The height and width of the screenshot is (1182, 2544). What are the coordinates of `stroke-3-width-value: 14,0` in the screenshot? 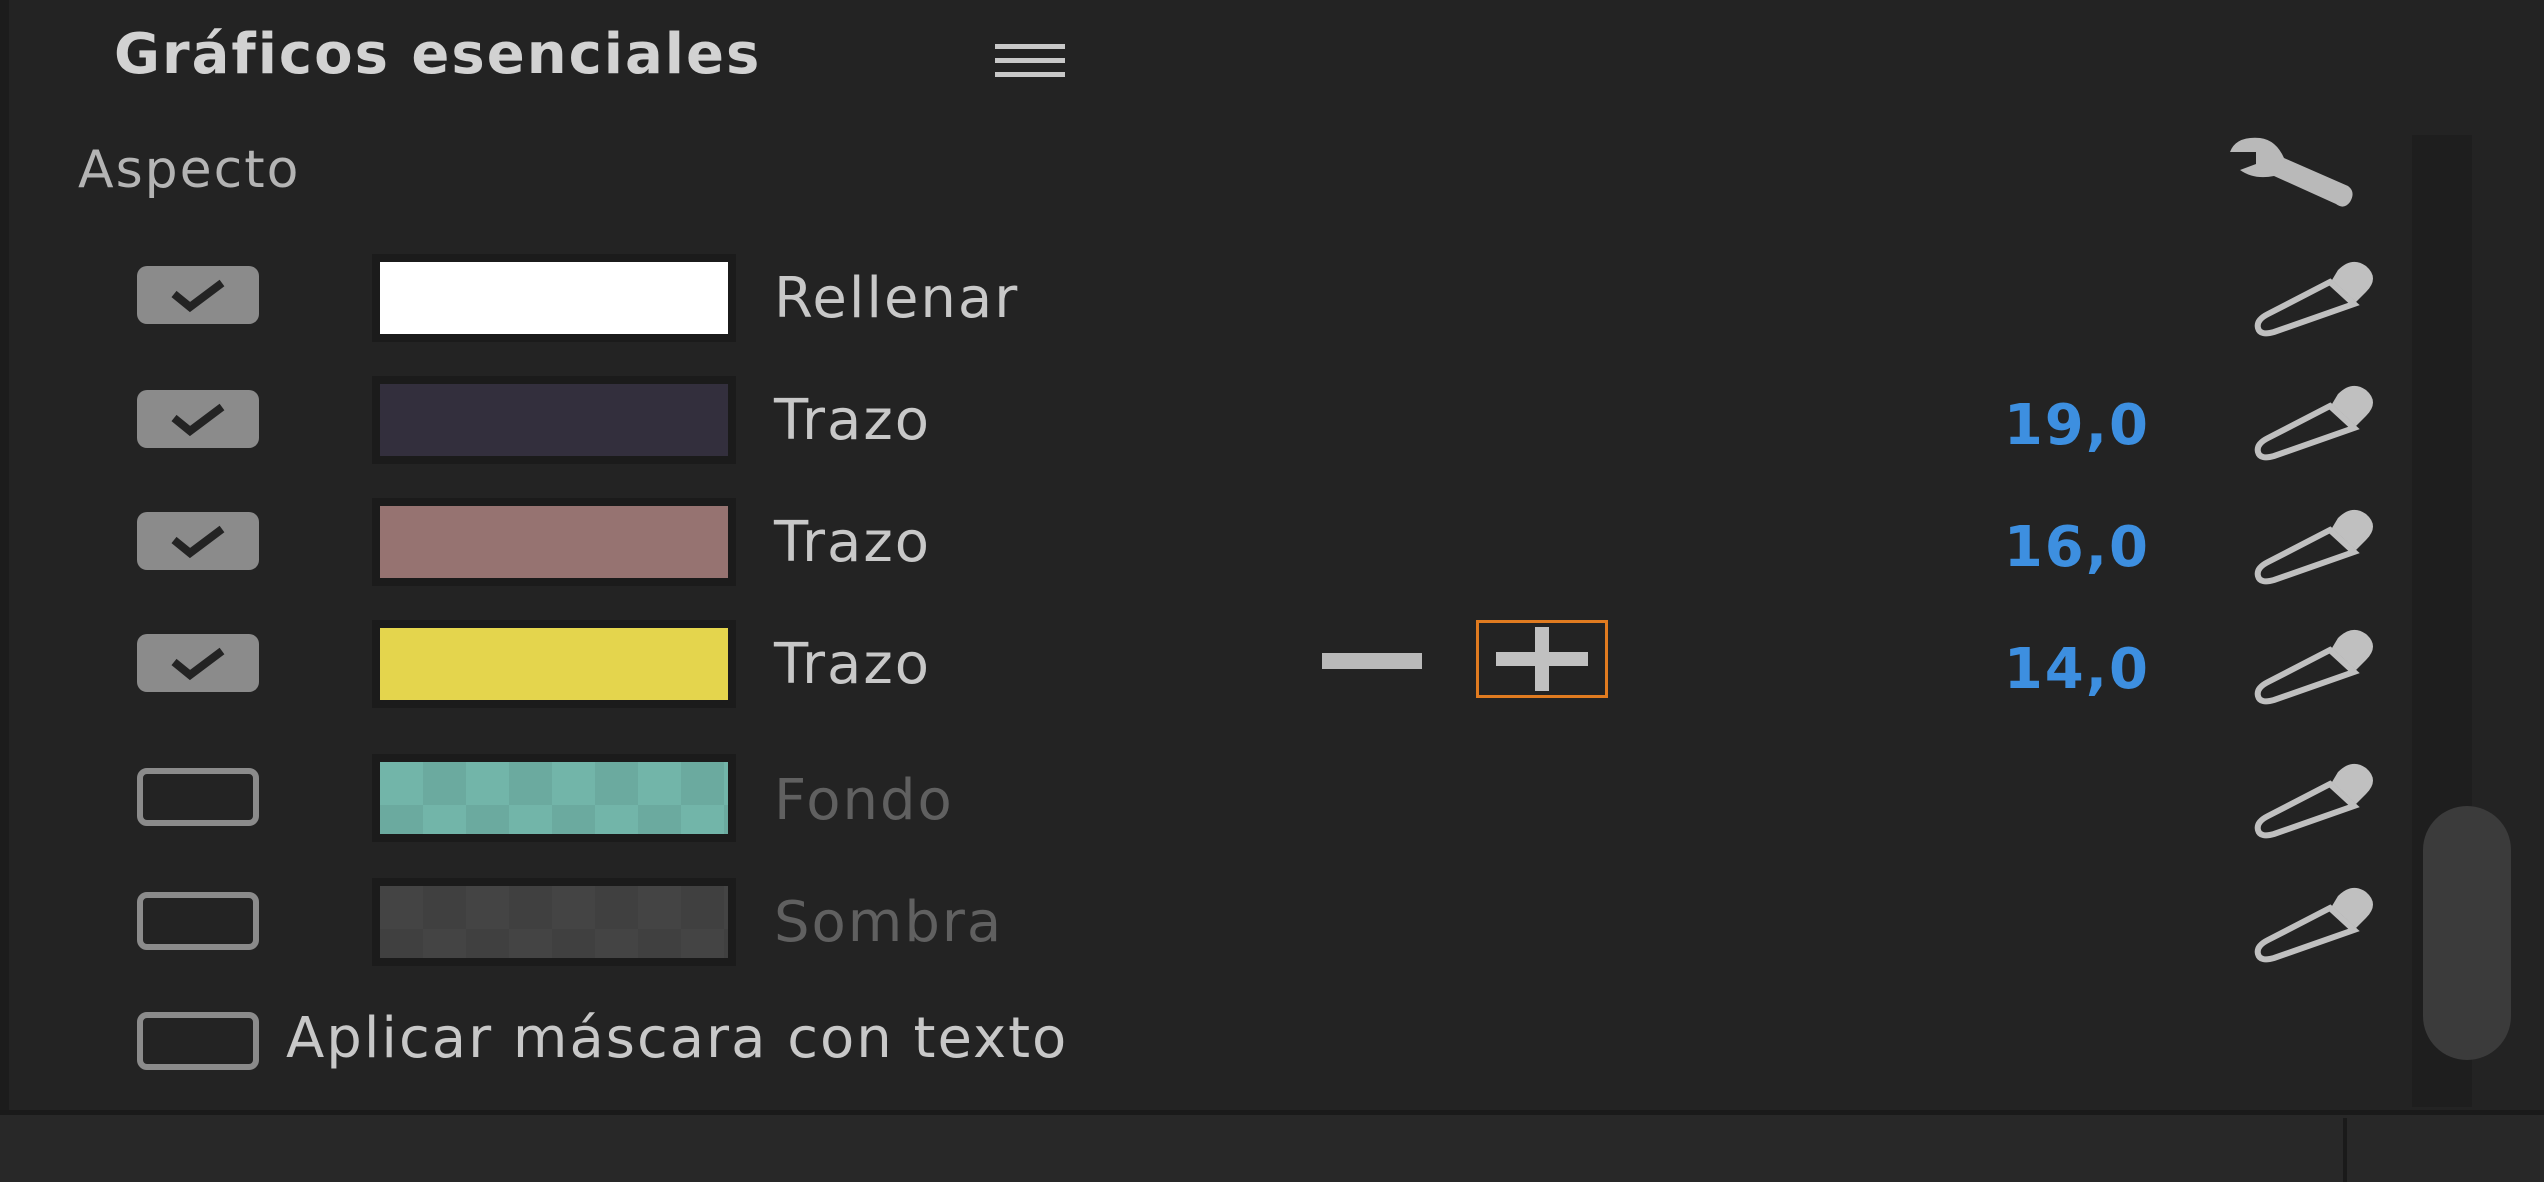 It's located at (2055, 669).